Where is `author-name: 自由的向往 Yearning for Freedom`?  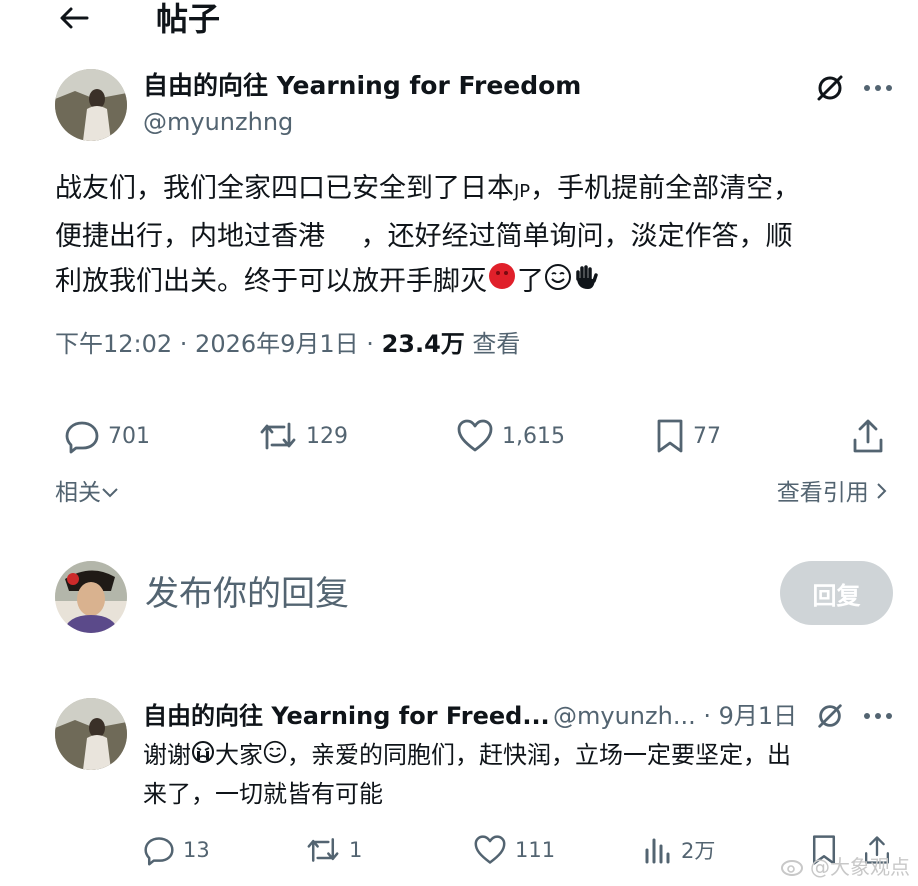
author-name: 自由的向往 Yearning for Freedom is located at coordinates (362, 86).